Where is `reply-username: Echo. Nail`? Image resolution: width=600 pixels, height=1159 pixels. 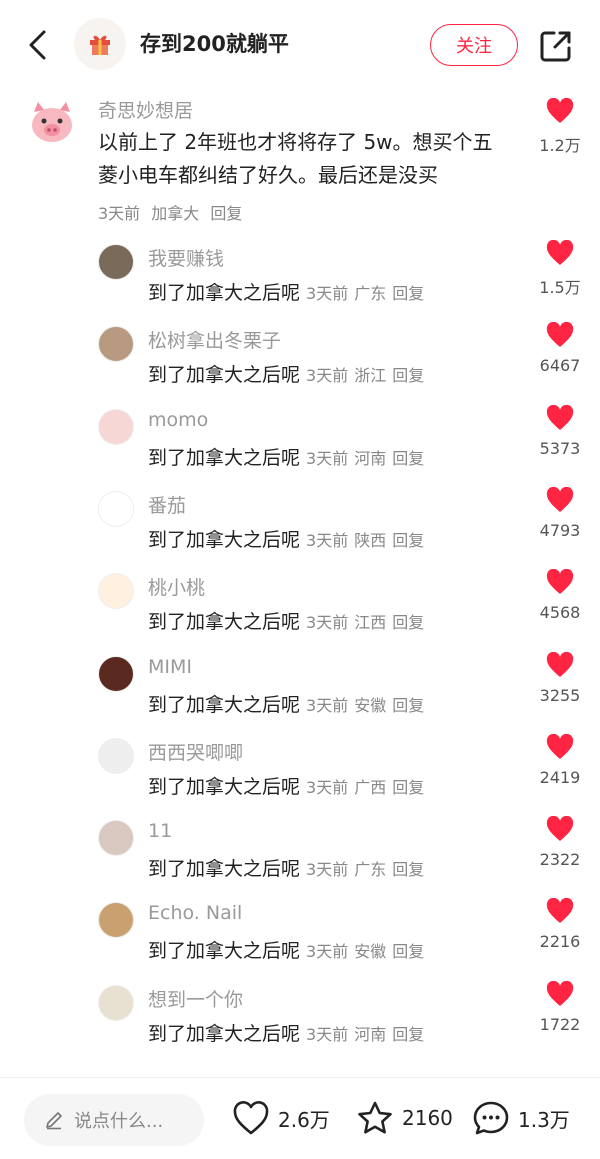 reply-username: Echo. Nail is located at coordinates (195, 913).